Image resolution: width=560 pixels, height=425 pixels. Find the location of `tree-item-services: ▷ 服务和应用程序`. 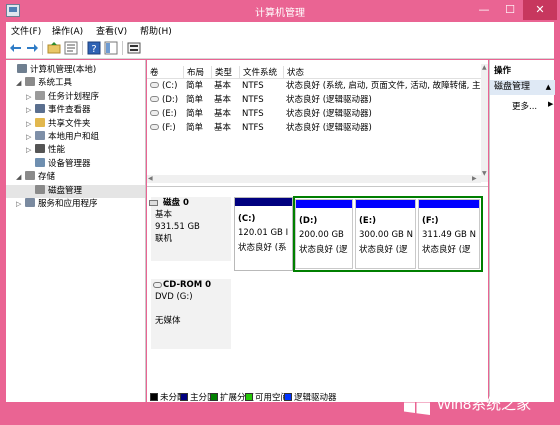

tree-item-services: ▷ 服务和应用程序 is located at coordinates (57, 204).